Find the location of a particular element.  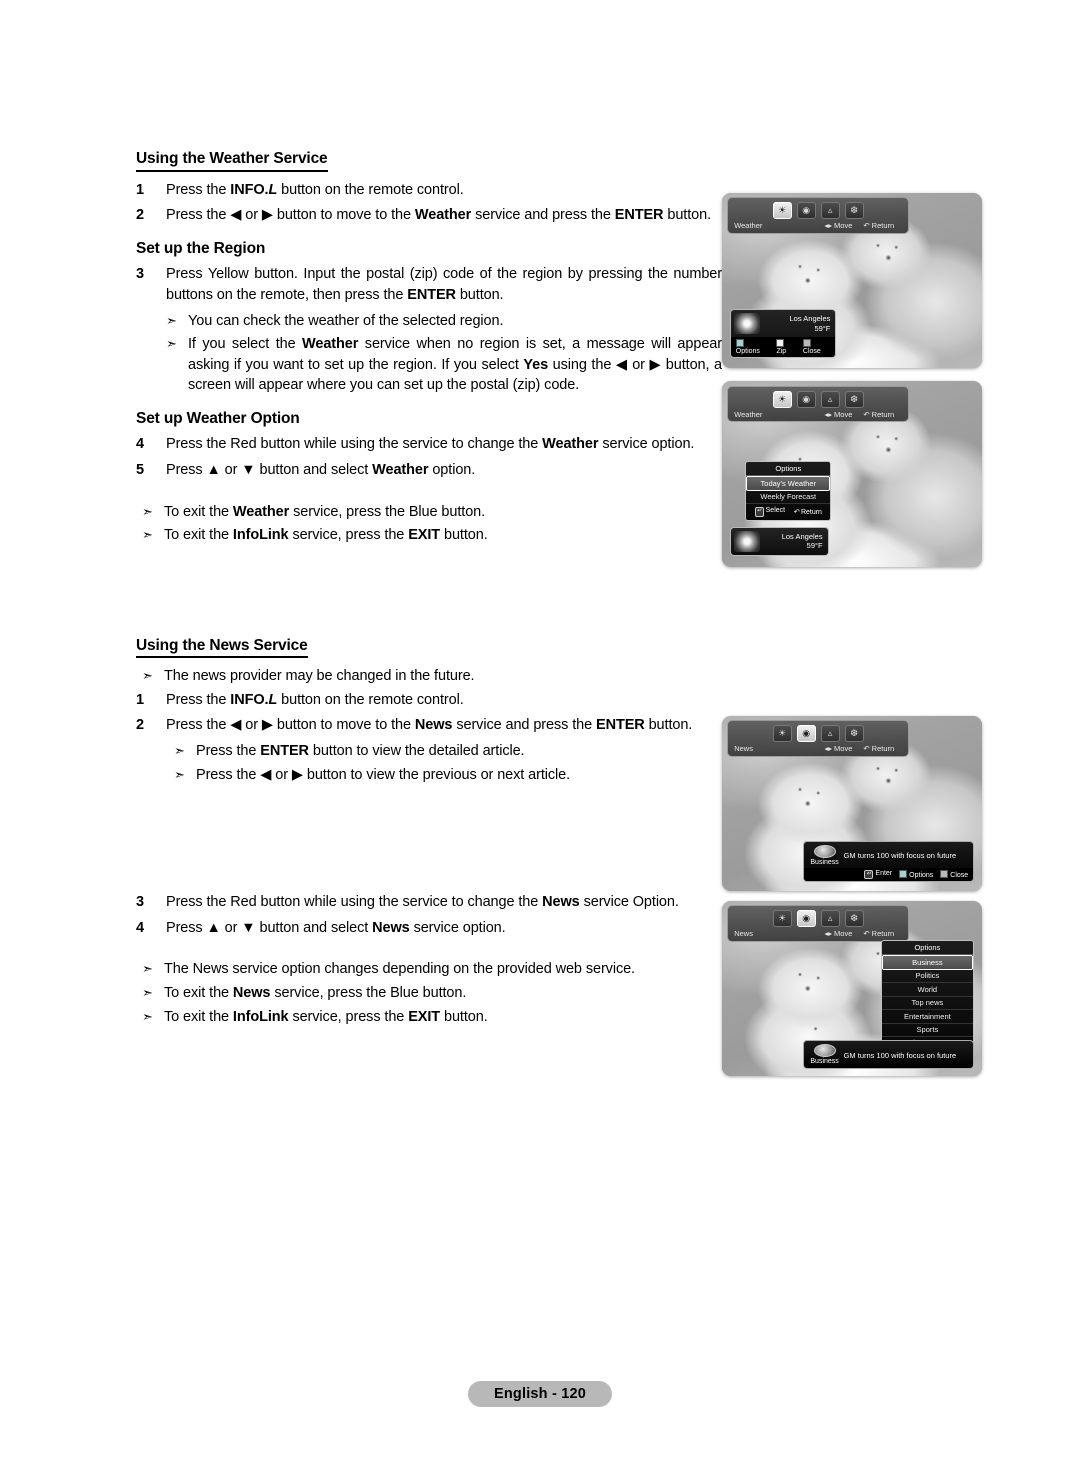

subsection-heading-region: Set up the Region is located at coordinates (201, 248).